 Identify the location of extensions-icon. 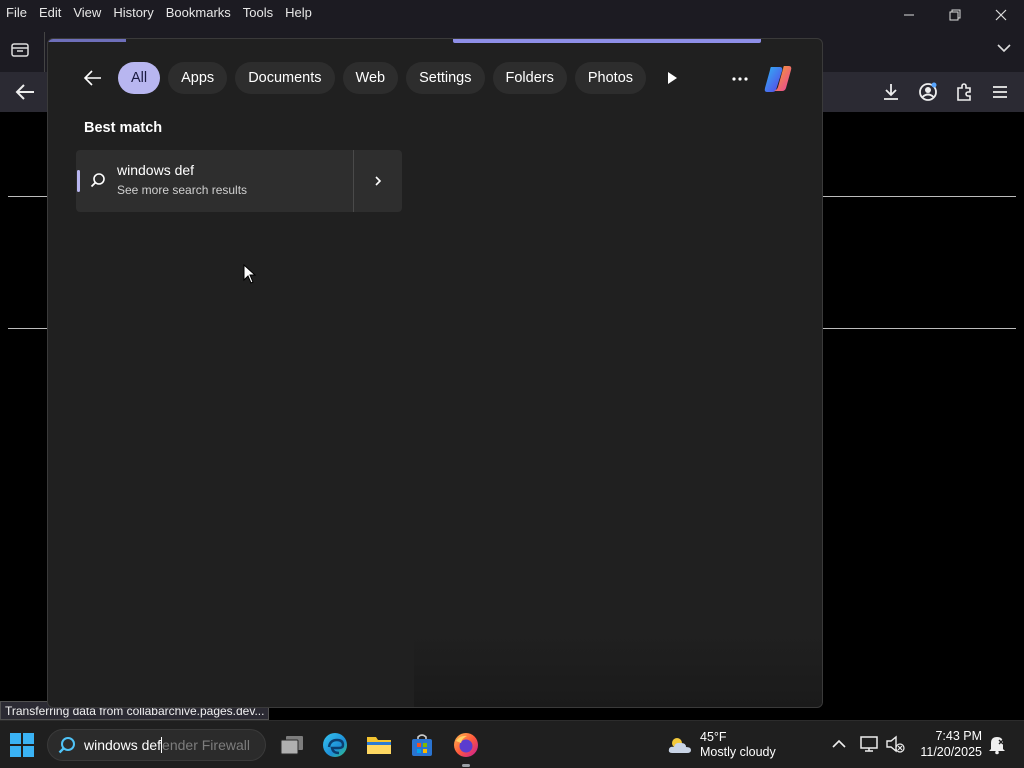
(964, 92).